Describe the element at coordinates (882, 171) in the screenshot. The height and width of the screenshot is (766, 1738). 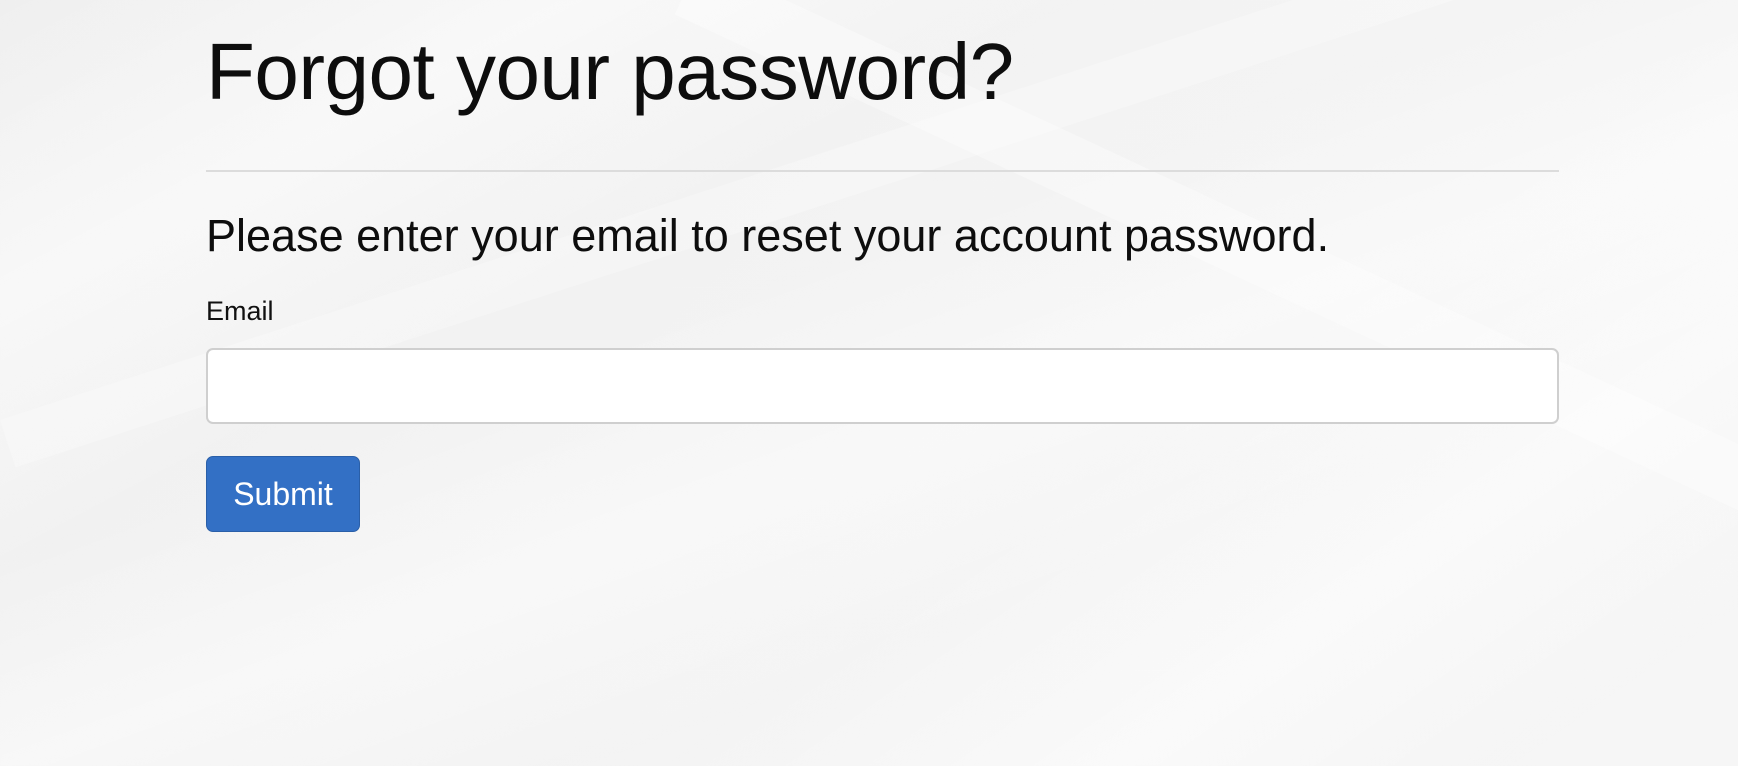
I see `divider` at that location.